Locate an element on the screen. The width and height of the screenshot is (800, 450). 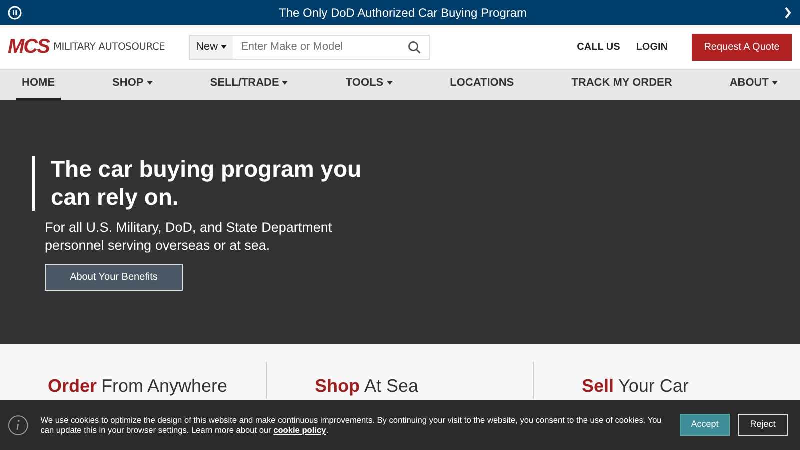
hero-title: The car buying program you can rely on. is located at coordinates (197, 184).